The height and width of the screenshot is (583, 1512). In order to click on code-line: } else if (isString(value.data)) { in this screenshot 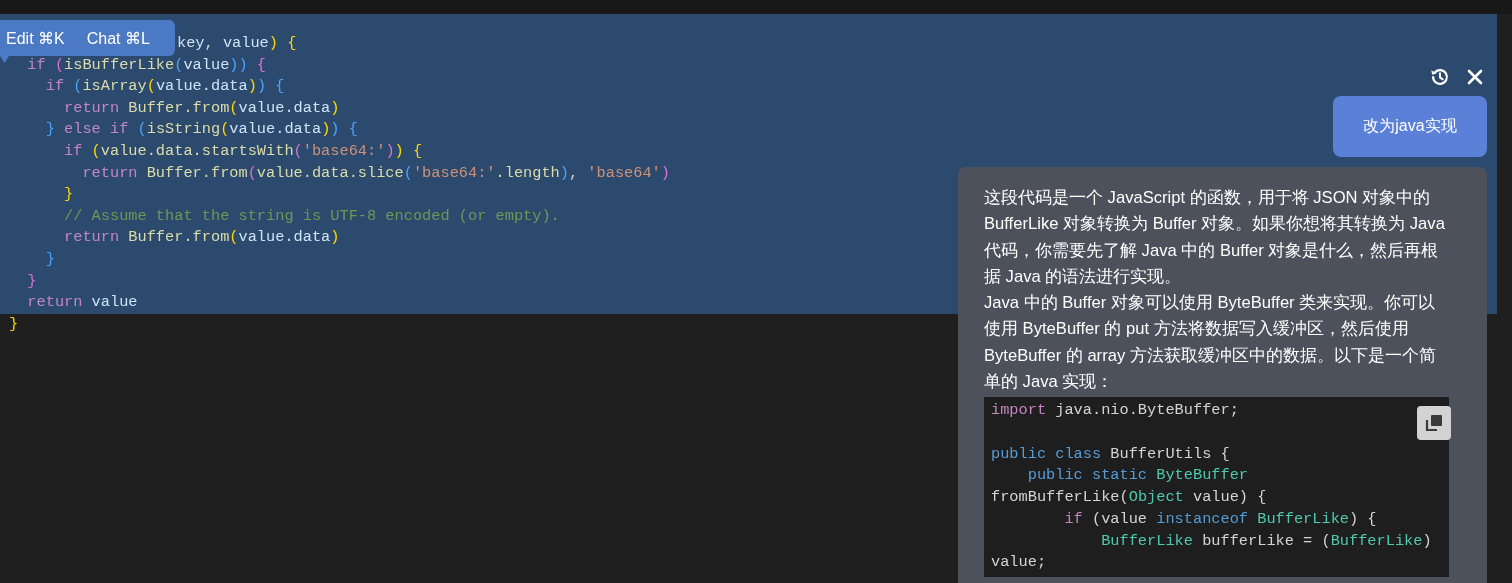, I will do `click(201, 130)`.